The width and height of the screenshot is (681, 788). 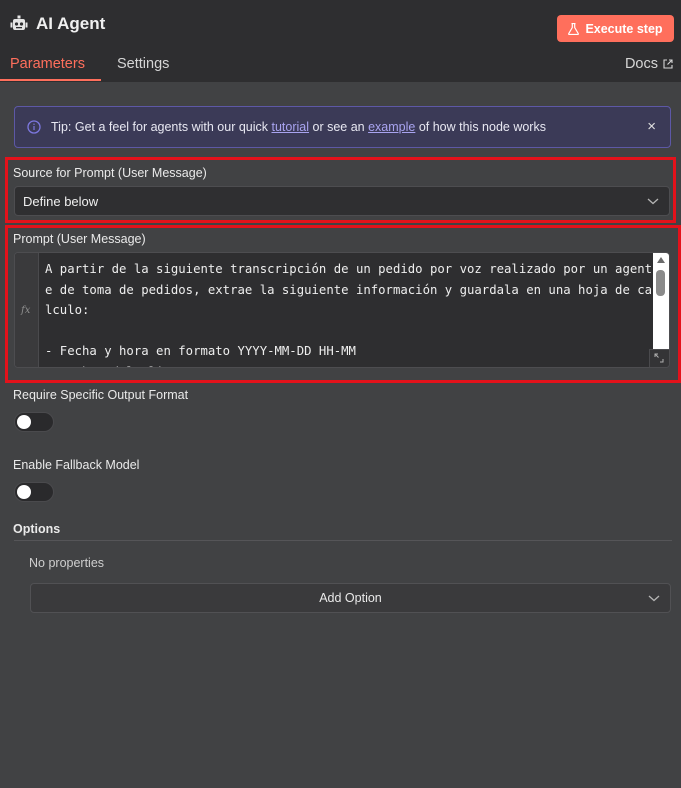 I want to click on expand-editor-button, so click(x=659, y=358).